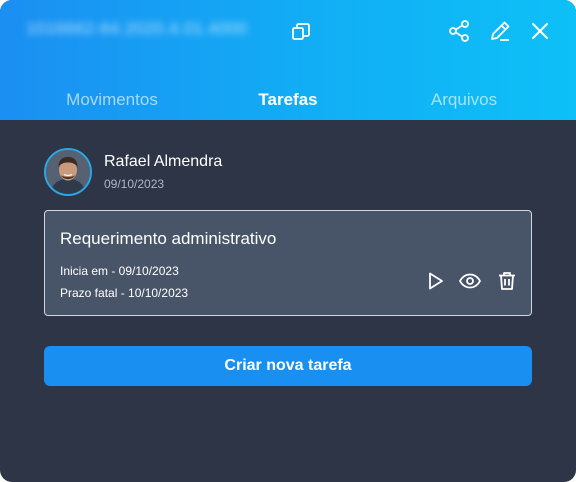  I want to click on trash-icon, so click(507, 281).